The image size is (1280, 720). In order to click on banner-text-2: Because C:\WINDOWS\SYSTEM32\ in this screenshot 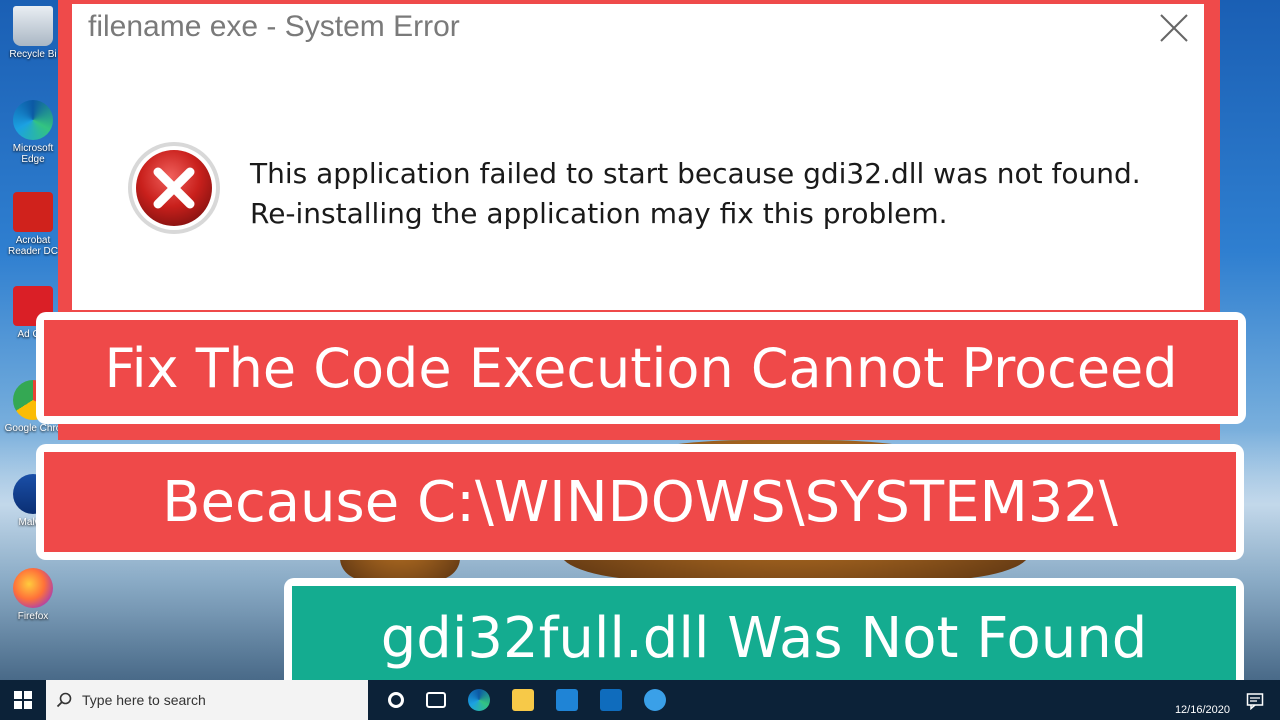, I will do `click(640, 502)`.